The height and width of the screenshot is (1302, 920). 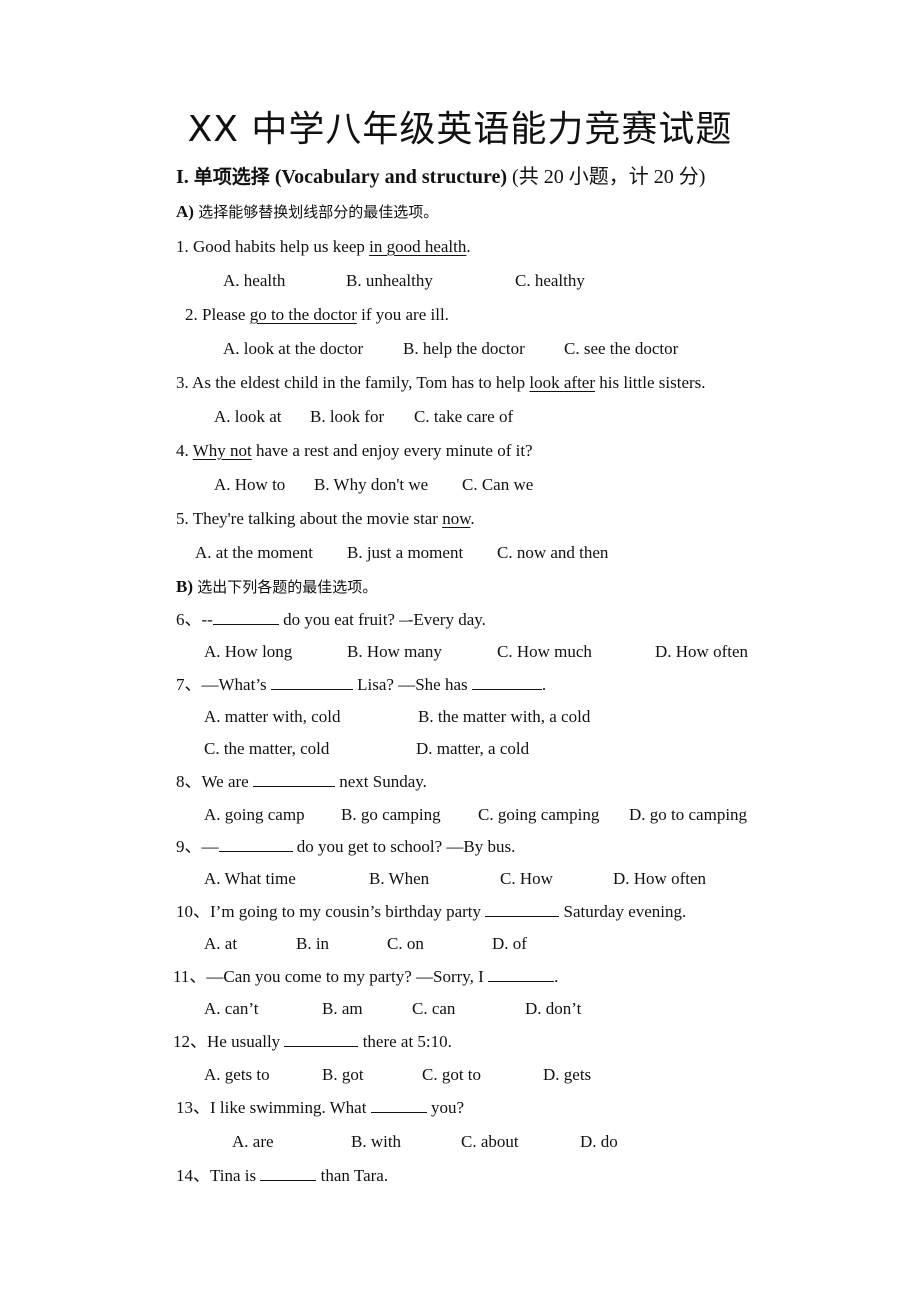 I want to click on question-text: there at 5:10., so click(x=405, y=1041).